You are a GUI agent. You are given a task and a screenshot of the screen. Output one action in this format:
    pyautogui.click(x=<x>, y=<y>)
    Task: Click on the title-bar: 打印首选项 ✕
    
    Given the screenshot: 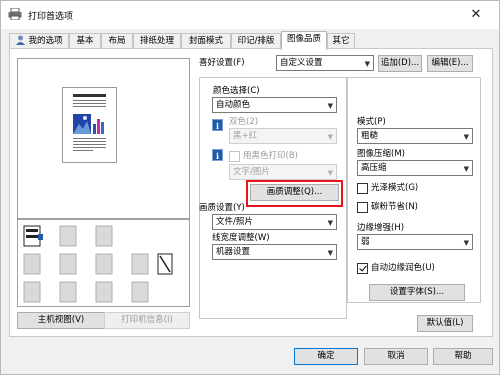 What is the action you would take?
    pyautogui.click(x=250, y=15)
    